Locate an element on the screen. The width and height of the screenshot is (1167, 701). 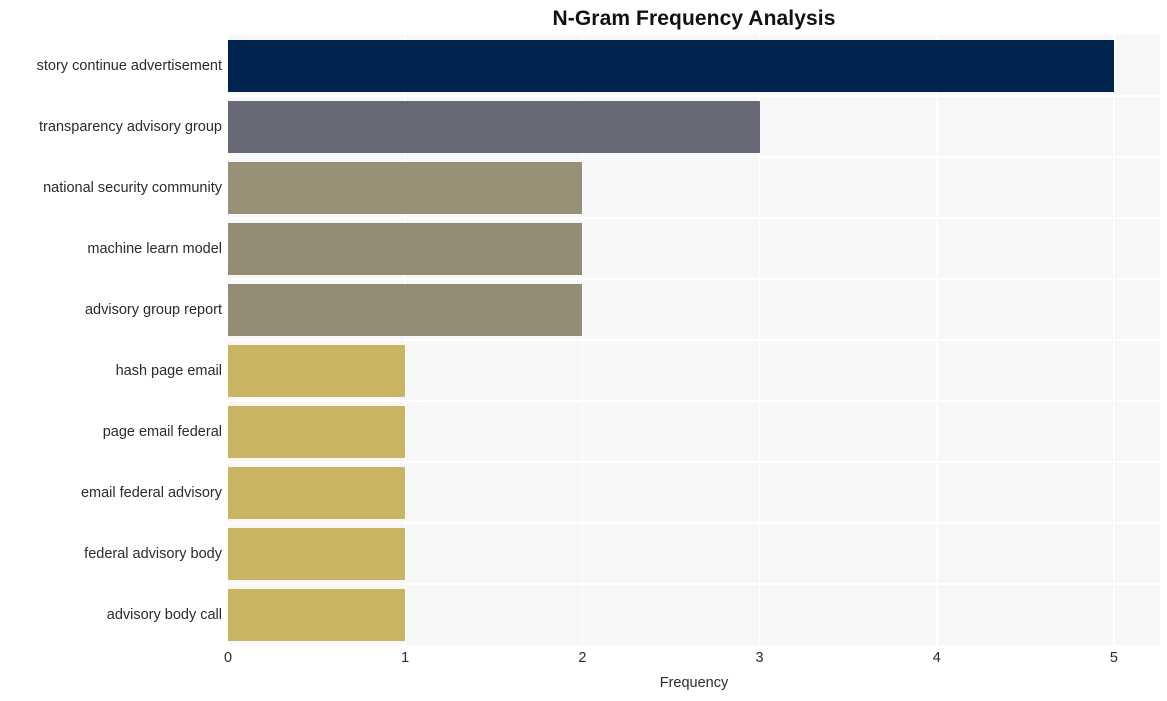
y-axis-tick-label: advisory group report is located at coordinates (153, 309).